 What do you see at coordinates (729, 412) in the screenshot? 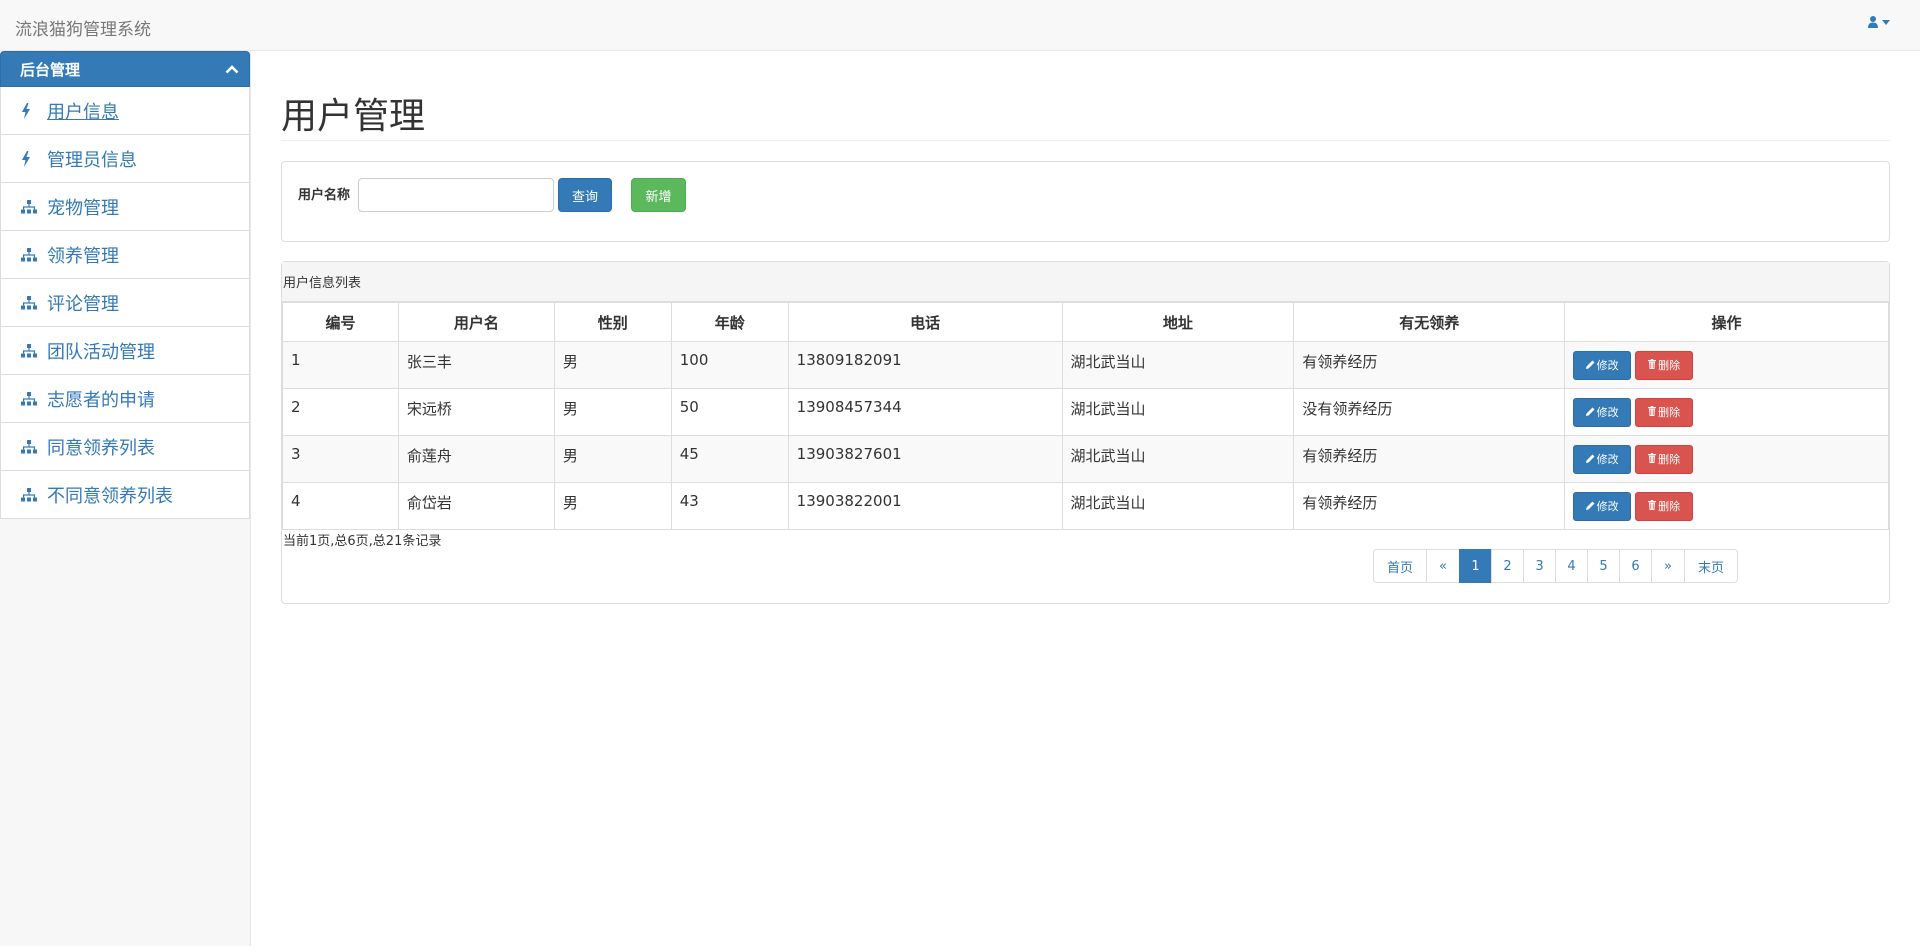
I see `table-cell: 50` at bounding box center [729, 412].